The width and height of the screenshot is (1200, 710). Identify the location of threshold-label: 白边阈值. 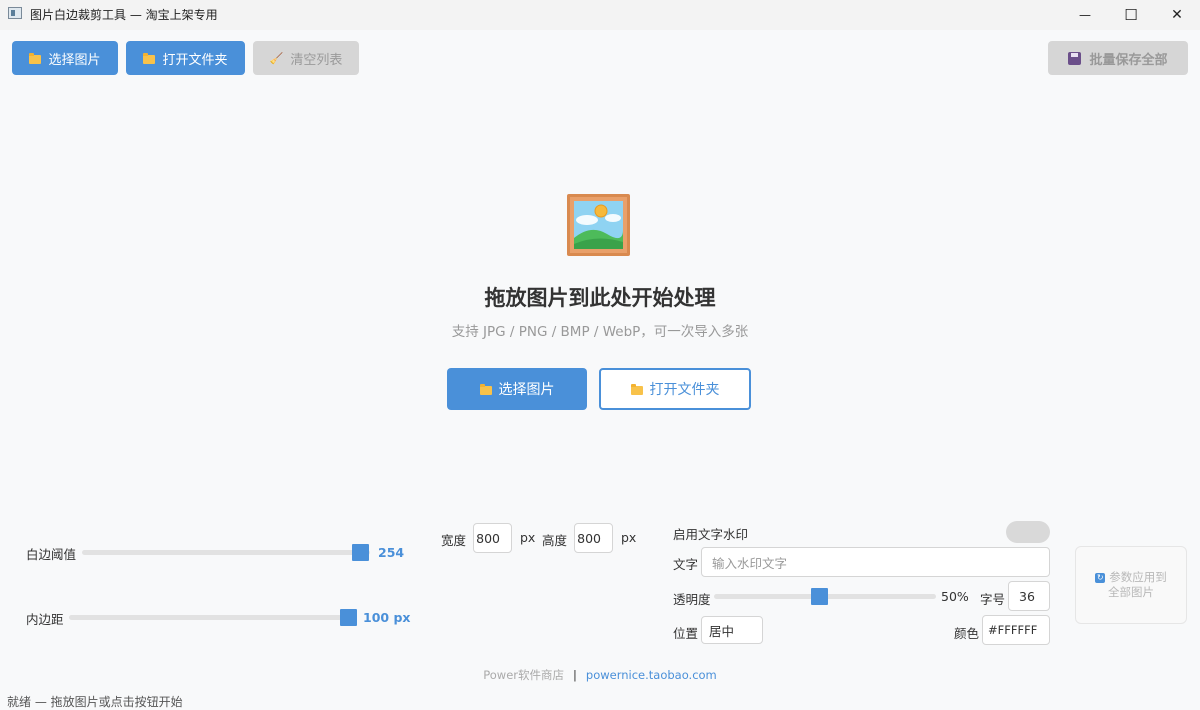
(51, 554).